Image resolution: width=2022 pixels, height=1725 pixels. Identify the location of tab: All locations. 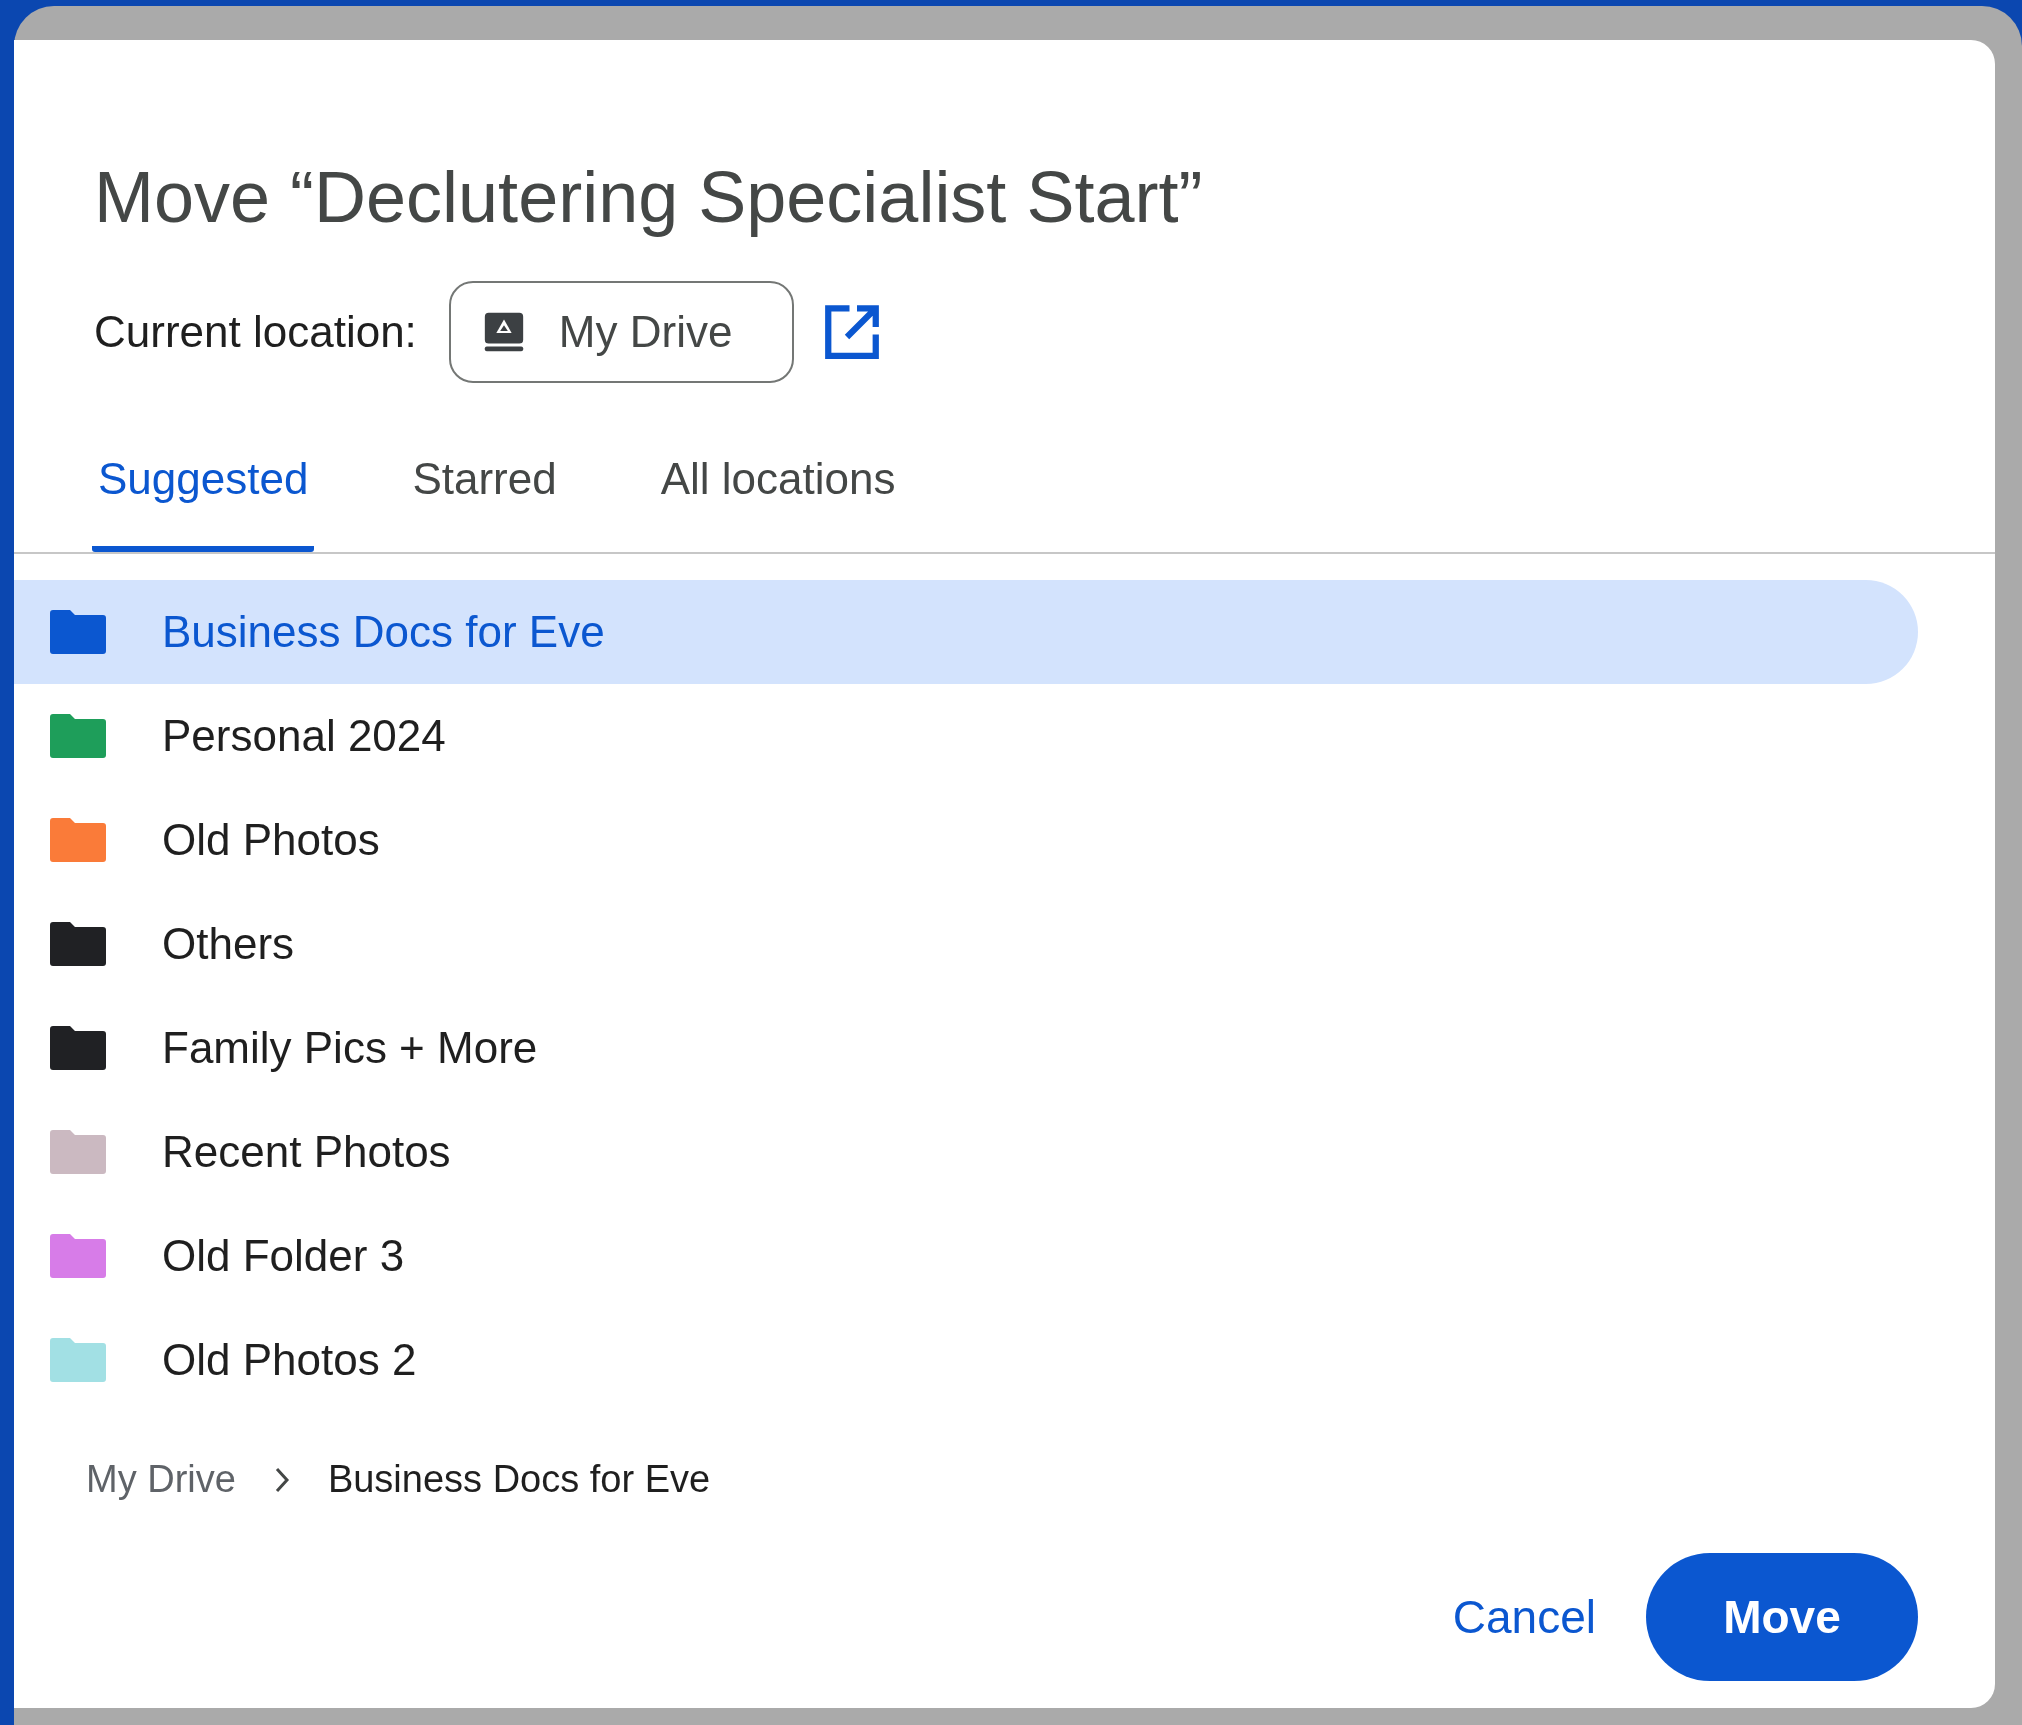
(778, 489).